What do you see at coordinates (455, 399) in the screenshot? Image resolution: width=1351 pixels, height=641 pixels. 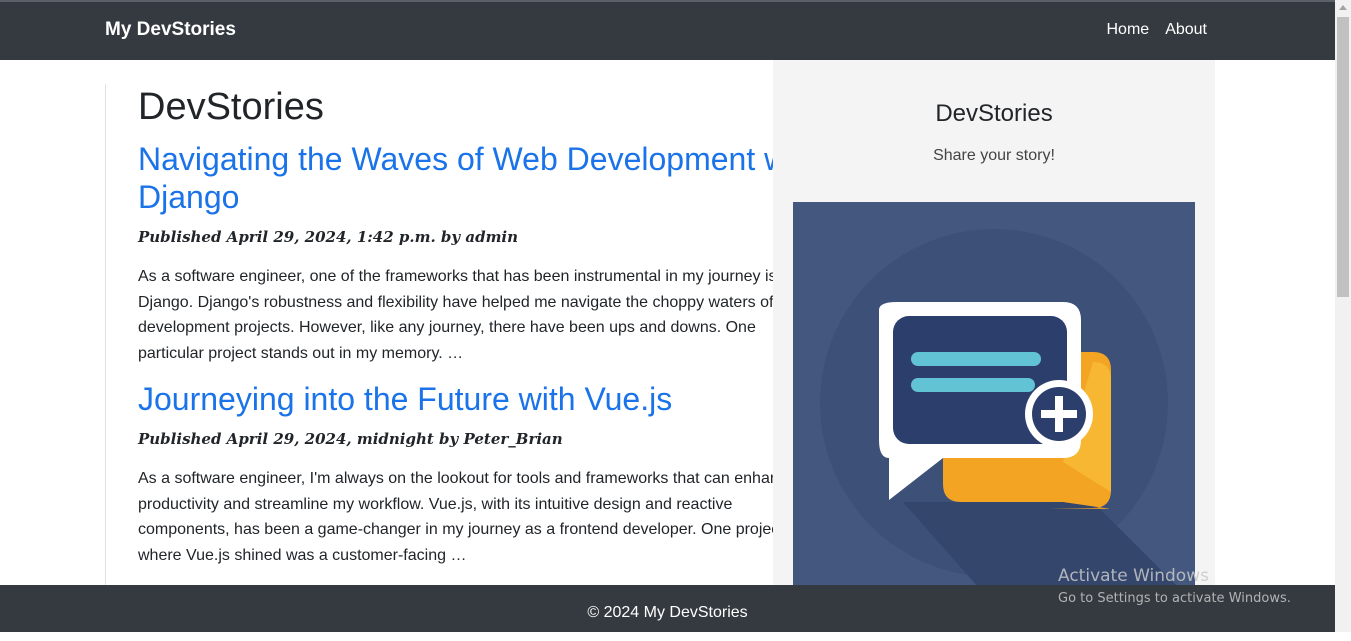 I see `post-title-link: Journeying into the Future with Vue.js` at bounding box center [455, 399].